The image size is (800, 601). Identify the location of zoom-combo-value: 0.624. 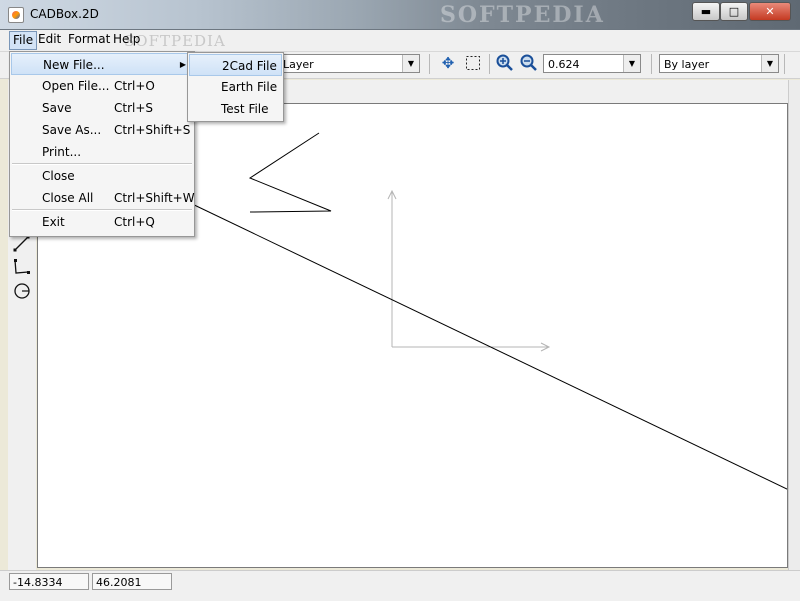
(564, 64).